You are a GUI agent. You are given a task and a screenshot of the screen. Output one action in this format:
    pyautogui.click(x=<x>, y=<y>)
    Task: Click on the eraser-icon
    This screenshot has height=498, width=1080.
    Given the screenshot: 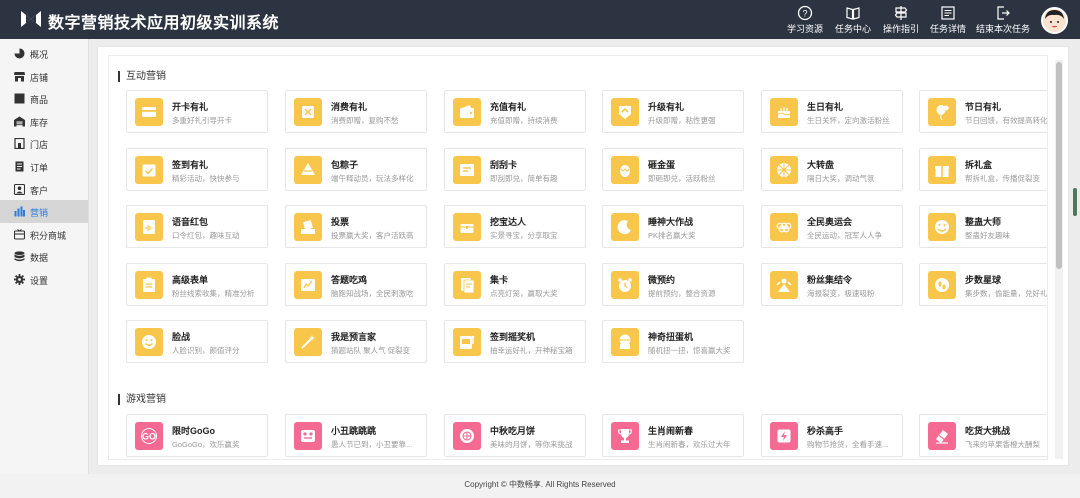 What is the action you would take?
    pyautogui.click(x=942, y=436)
    